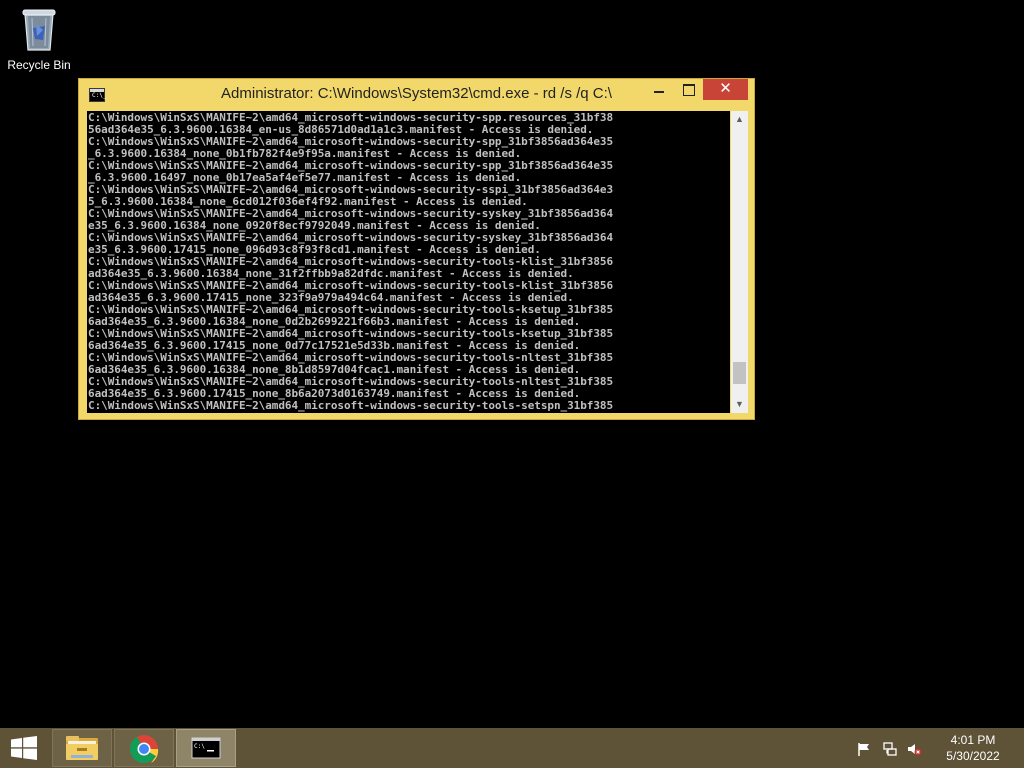 The height and width of the screenshot is (768, 1024). I want to click on start-button, so click(24, 748).